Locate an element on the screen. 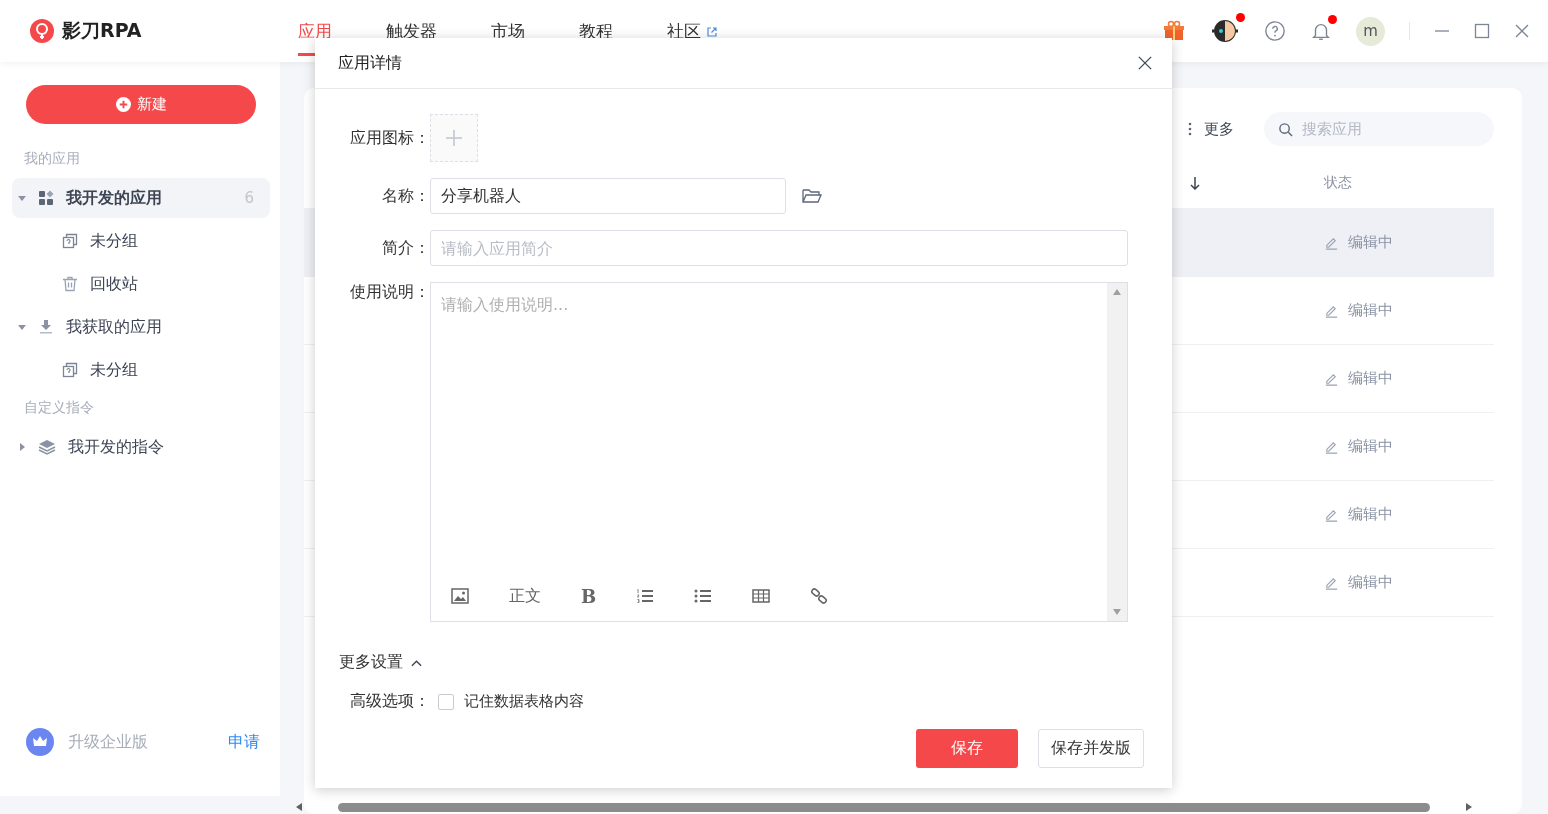 The image size is (1548, 814). gift-icon is located at coordinates (1174, 31).